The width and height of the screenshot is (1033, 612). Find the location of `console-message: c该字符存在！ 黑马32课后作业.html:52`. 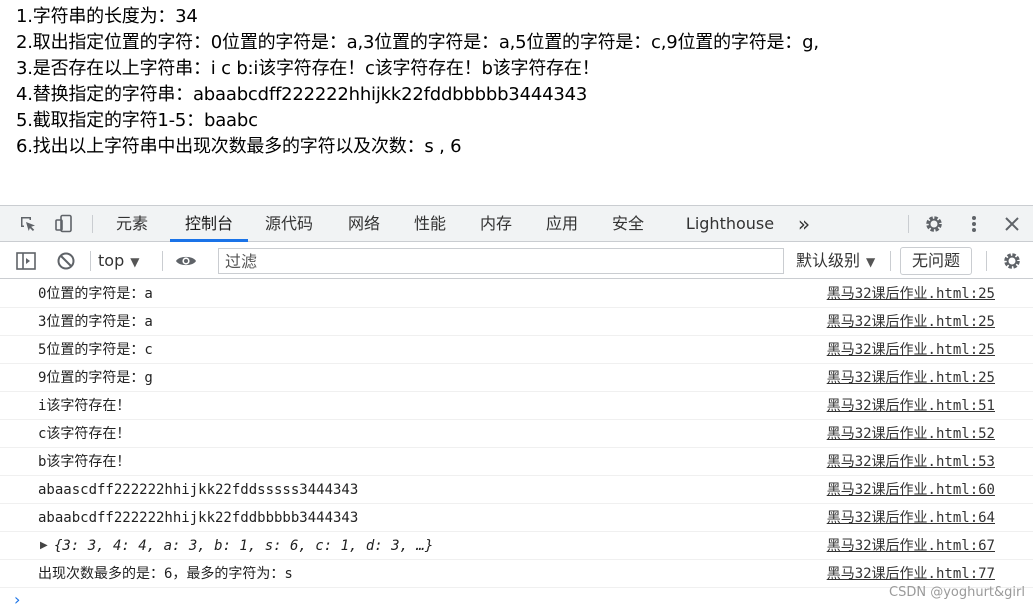

console-message: c该字符存在！ 黑马32课后作业.html:52 is located at coordinates (516, 434).